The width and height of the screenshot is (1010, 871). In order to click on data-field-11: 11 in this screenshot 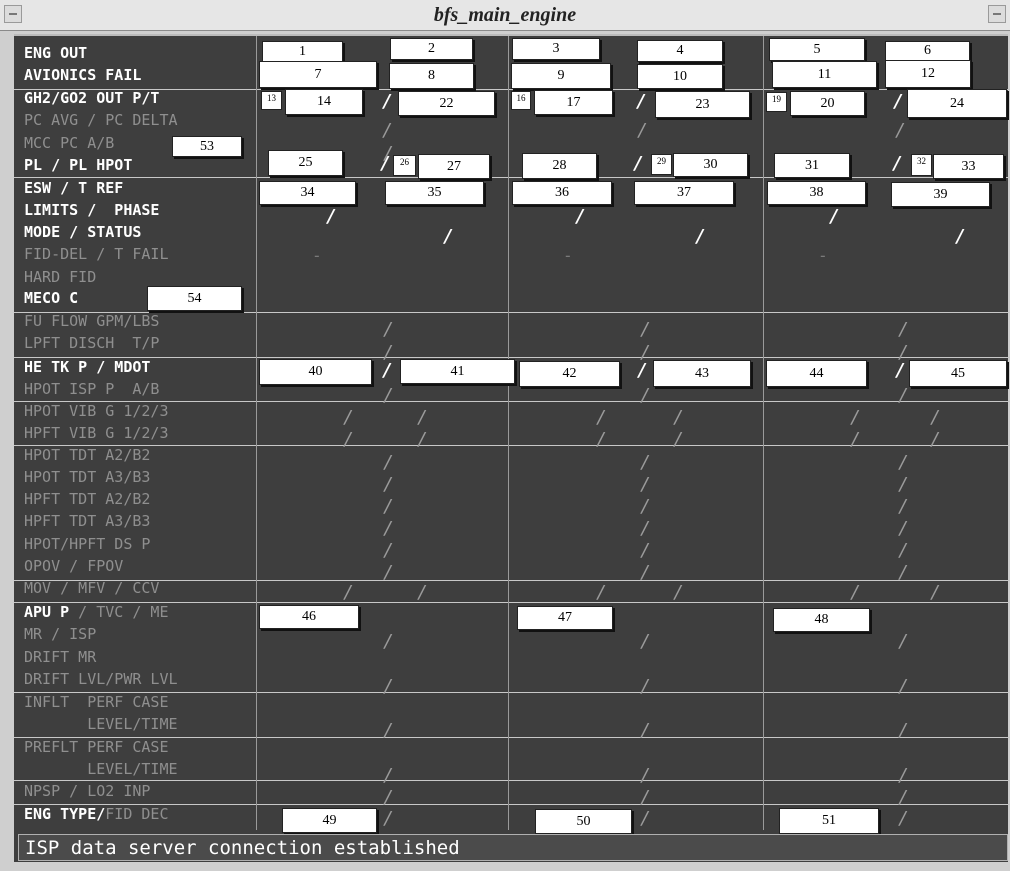, I will do `click(824, 74)`.